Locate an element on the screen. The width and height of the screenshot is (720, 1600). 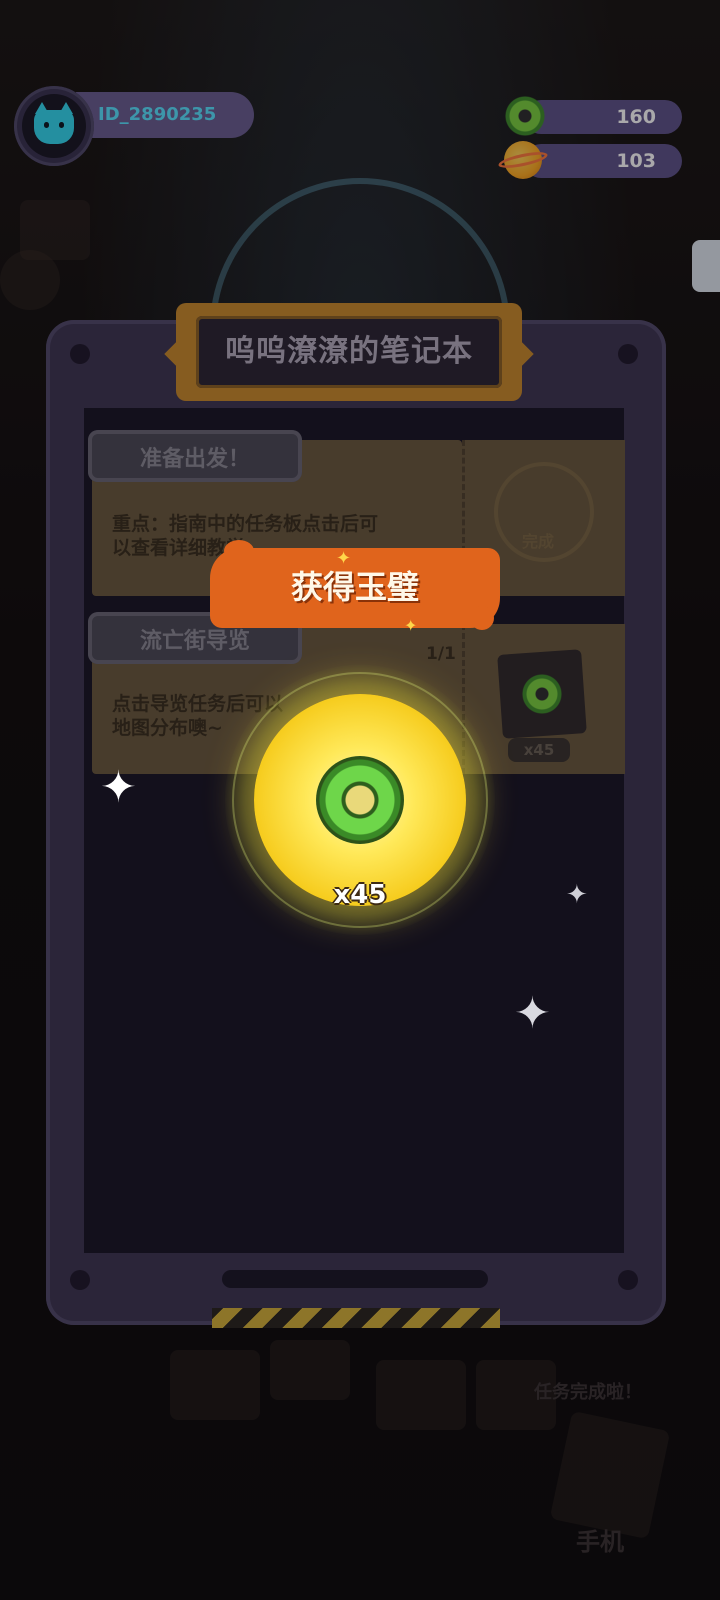
jade-disc-icon is located at coordinates (360, 800).